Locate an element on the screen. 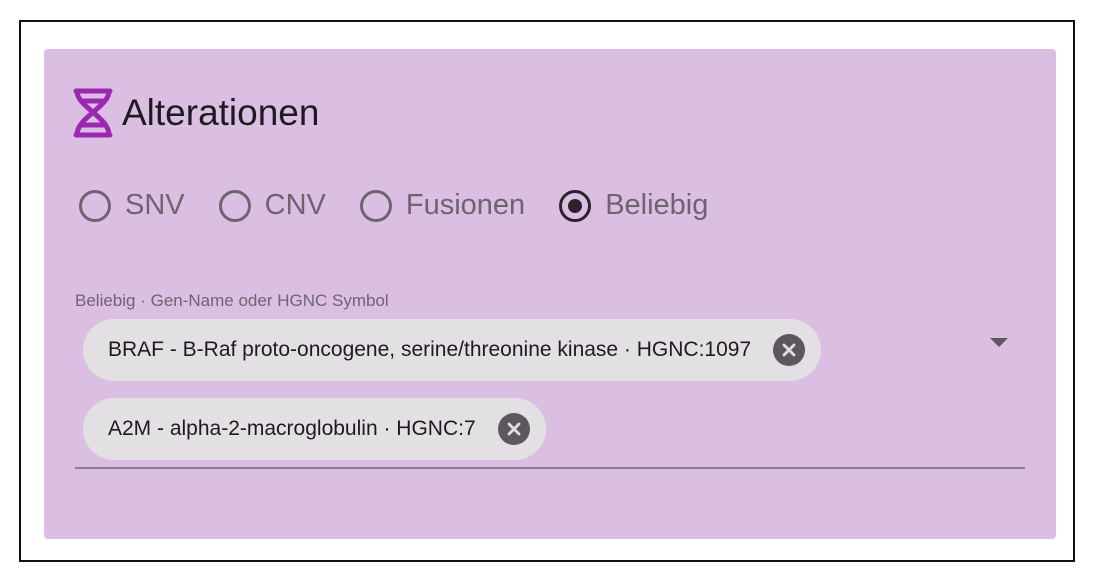 The width and height of the screenshot is (1096, 582). arrow-drop-down-icon is located at coordinates (999, 342).